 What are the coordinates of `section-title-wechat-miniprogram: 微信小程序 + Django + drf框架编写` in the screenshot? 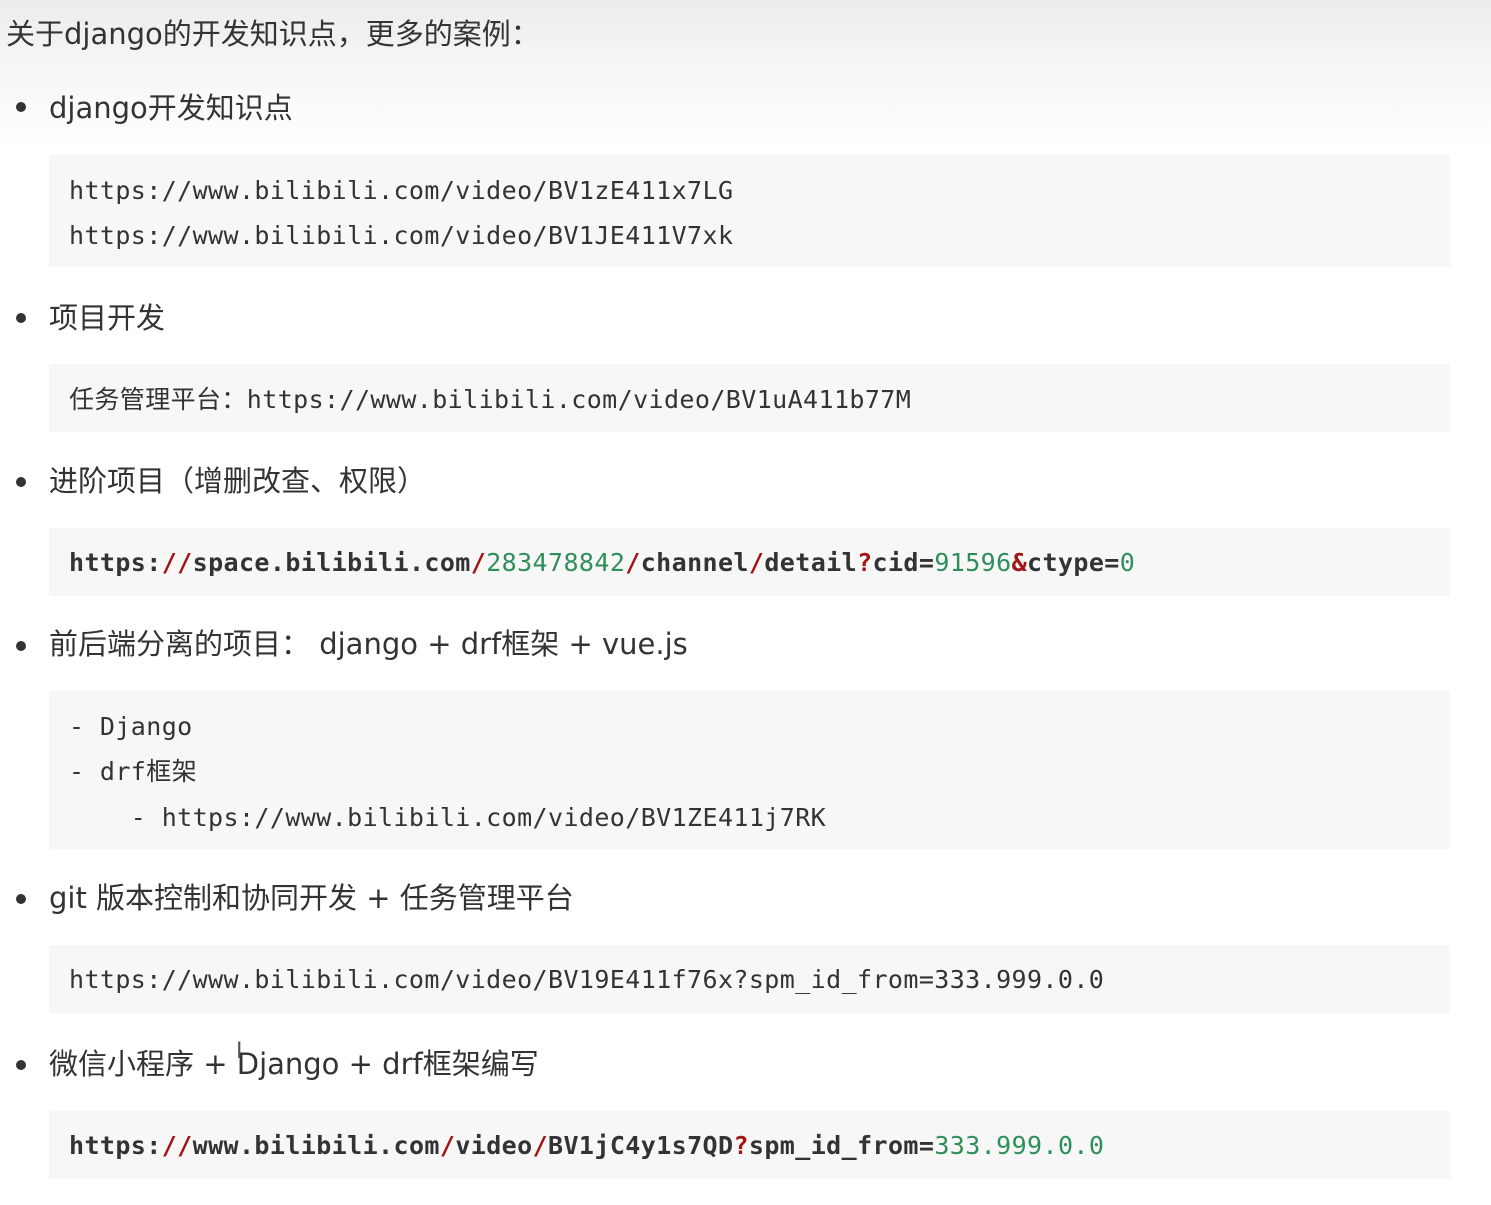 It's located at (294, 1064).